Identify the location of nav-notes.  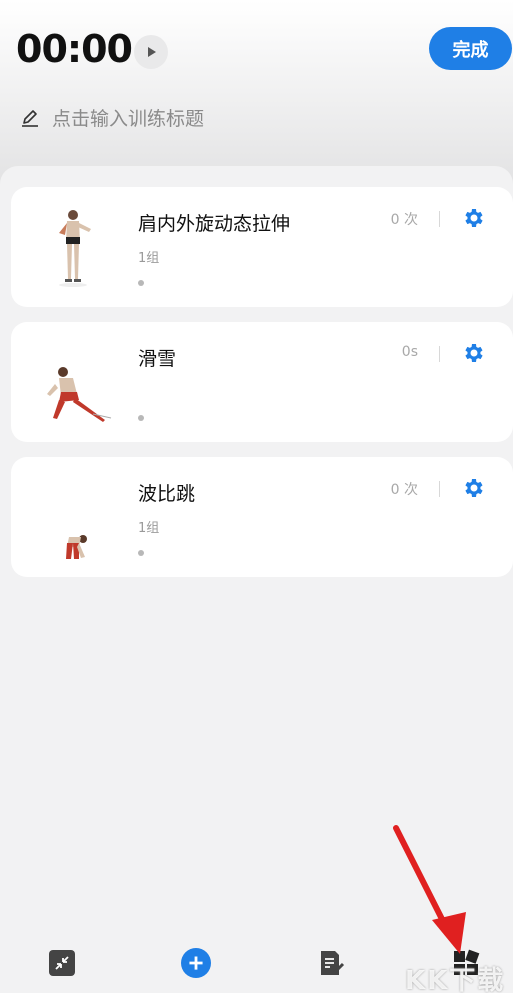
(331, 963).